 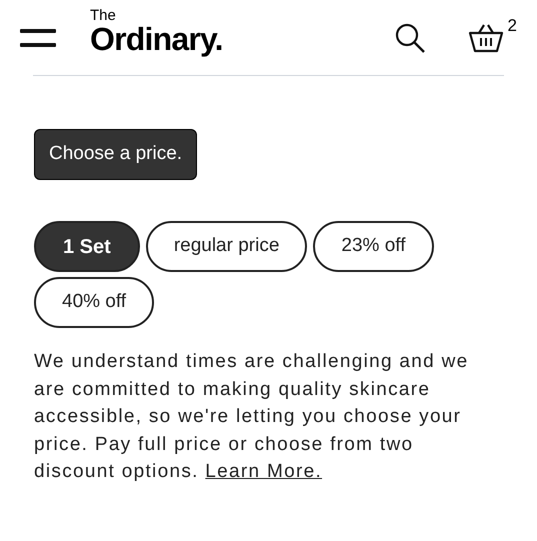 What do you see at coordinates (263, 471) in the screenshot?
I see `learn-more-link: Learn More.` at bounding box center [263, 471].